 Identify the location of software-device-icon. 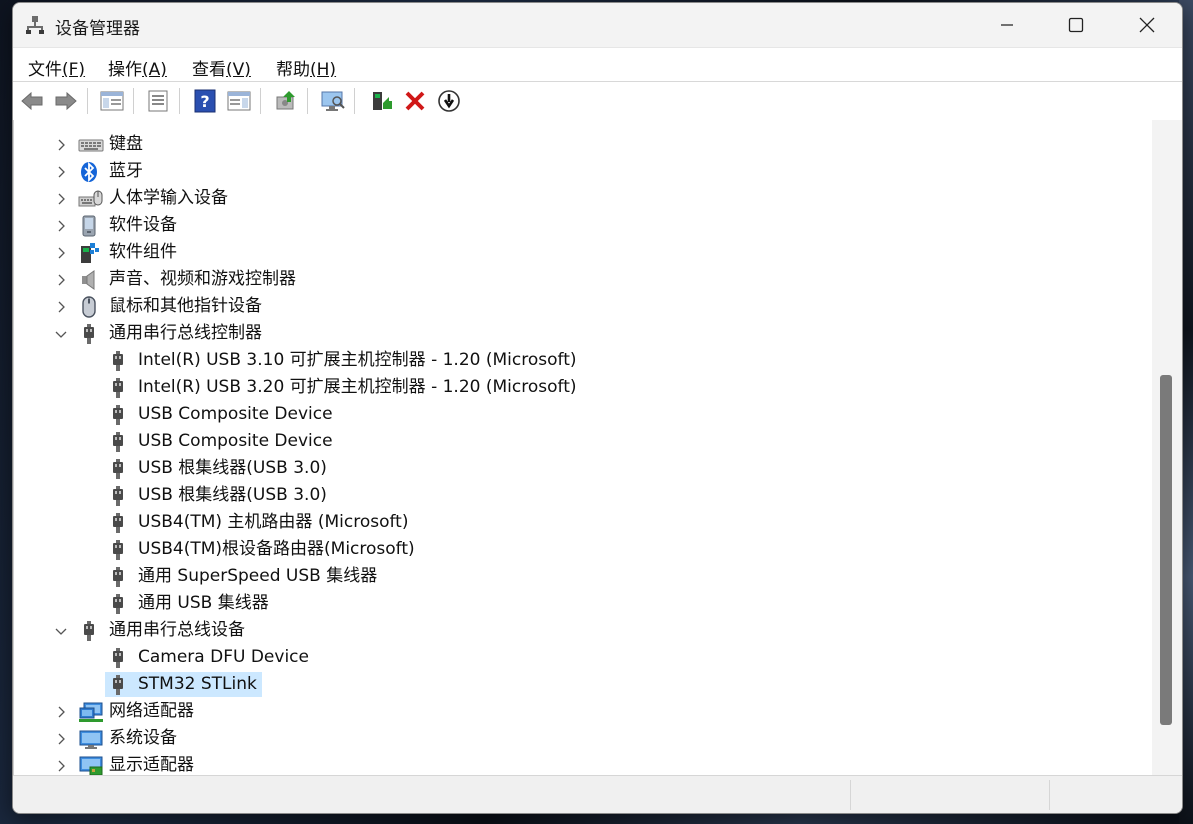
(89, 226).